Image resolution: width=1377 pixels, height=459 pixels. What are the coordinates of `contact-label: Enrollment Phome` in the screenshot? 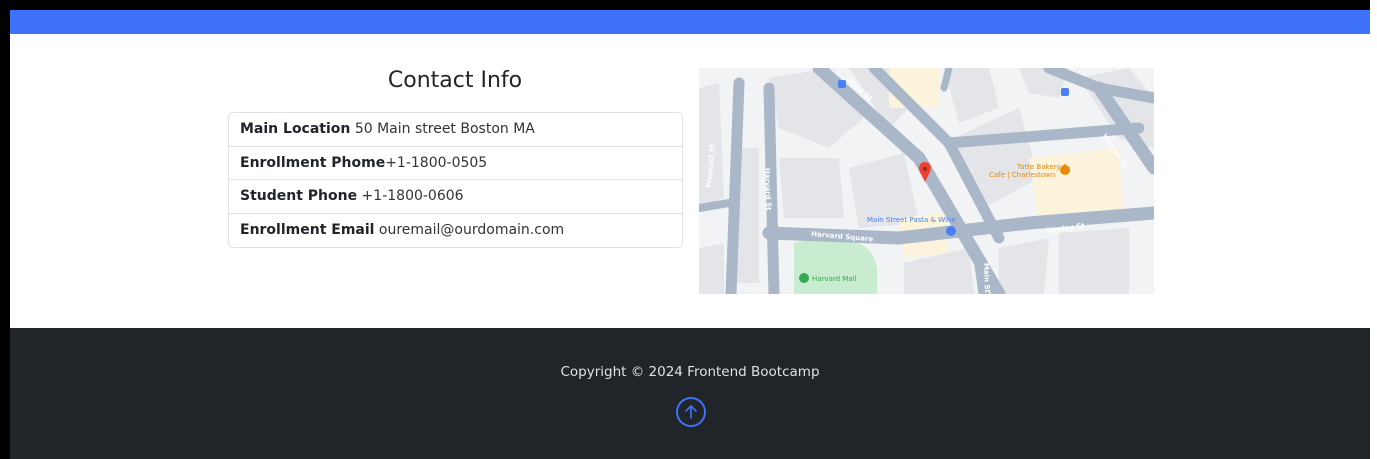 It's located at (313, 162).